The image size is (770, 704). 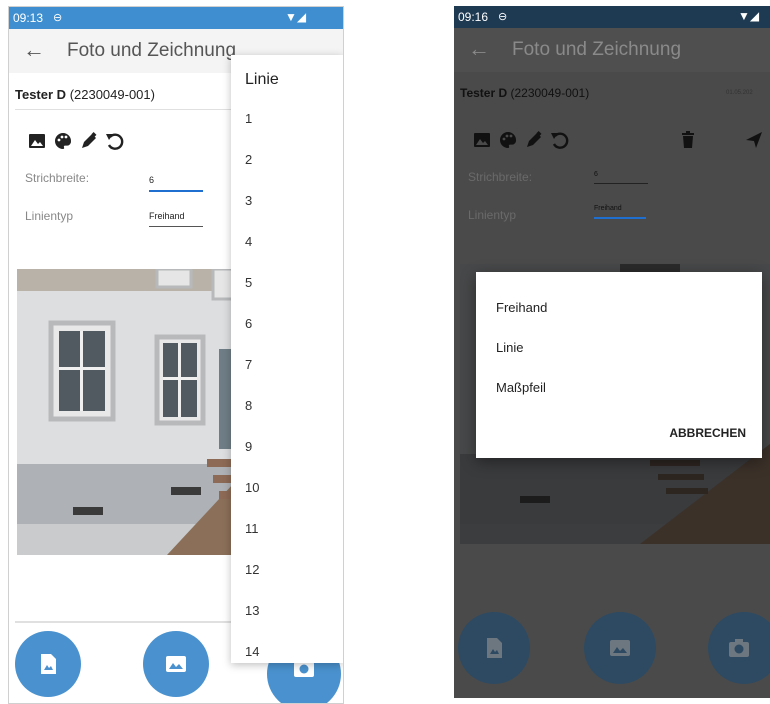 I want to click on status-bar: 09:13 ⊖ ▼◢, so click(x=176, y=18).